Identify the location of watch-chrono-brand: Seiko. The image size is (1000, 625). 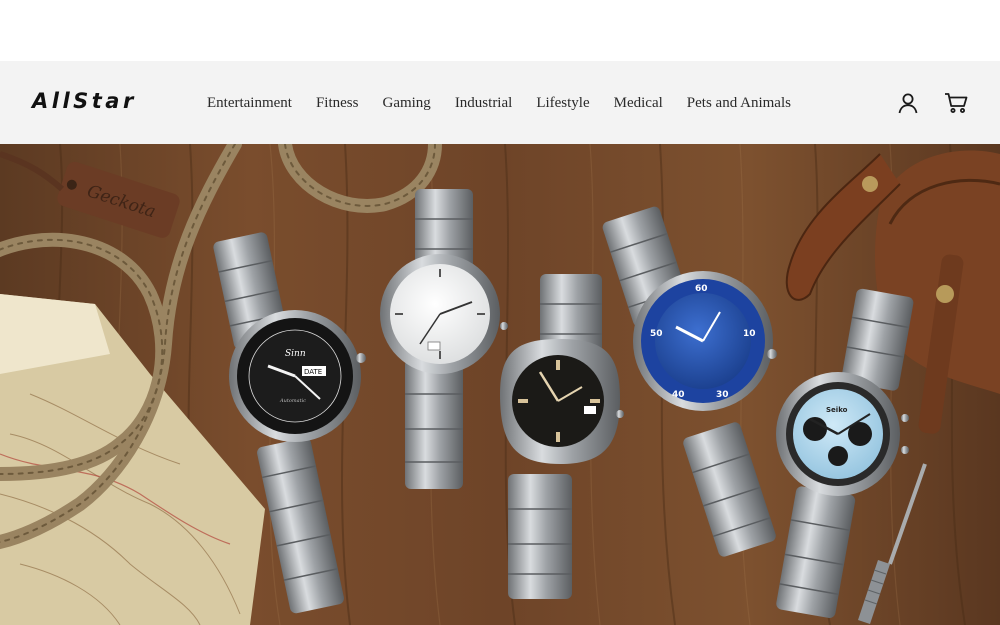
(837, 410).